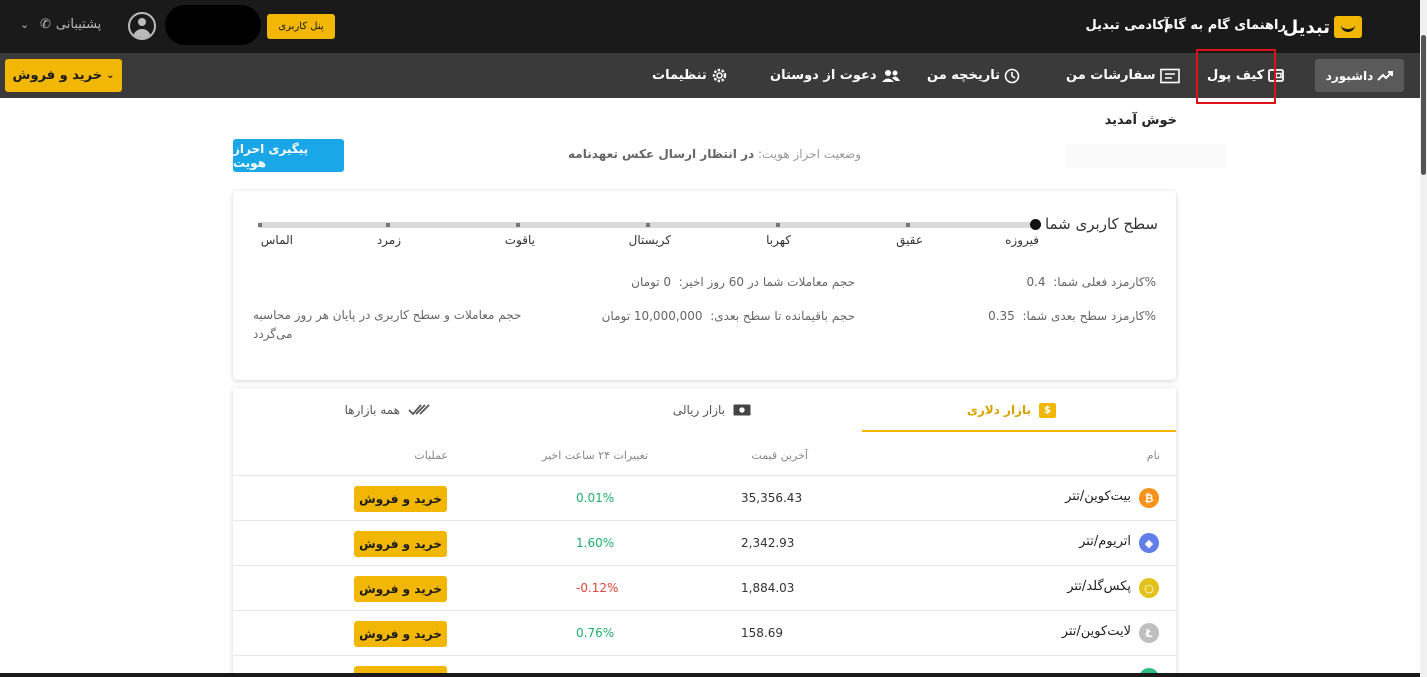 This screenshot has width=1427, height=677. What do you see at coordinates (742, 410) in the screenshot?
I see `cash-icon` at bounding box center [742, 410].